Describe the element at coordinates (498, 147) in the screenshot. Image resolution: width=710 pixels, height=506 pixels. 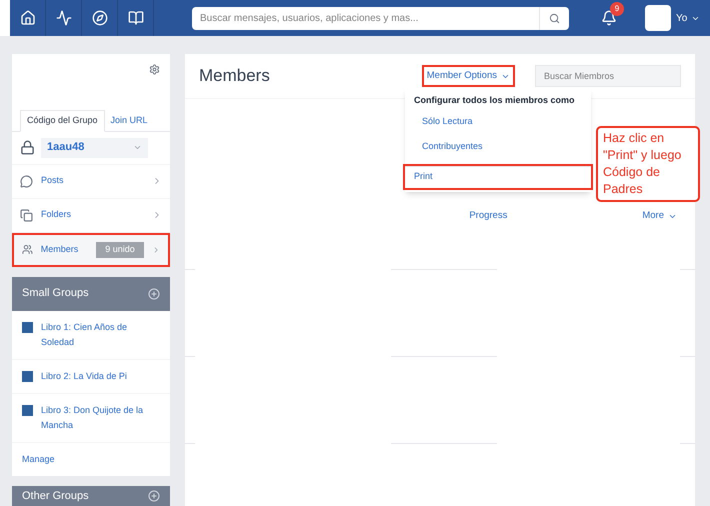
I see `menu-item: Contribuyentes` at that location.